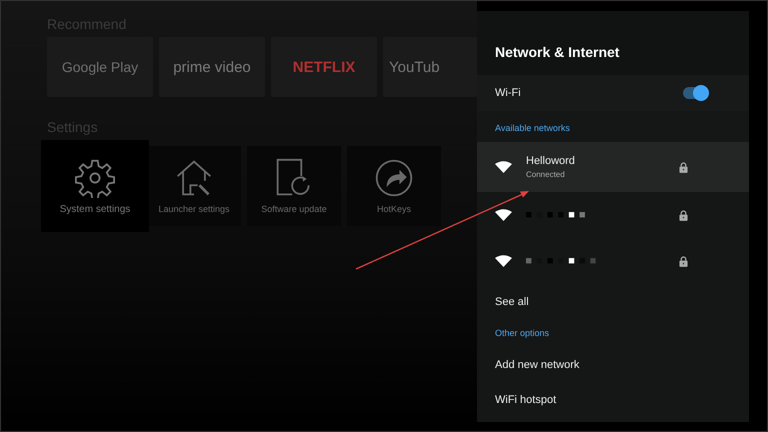 The image size is (768, 432). Describe the element at coordinates (613, 301) in the screenshot. I see `see-all-link: See all` at that location.